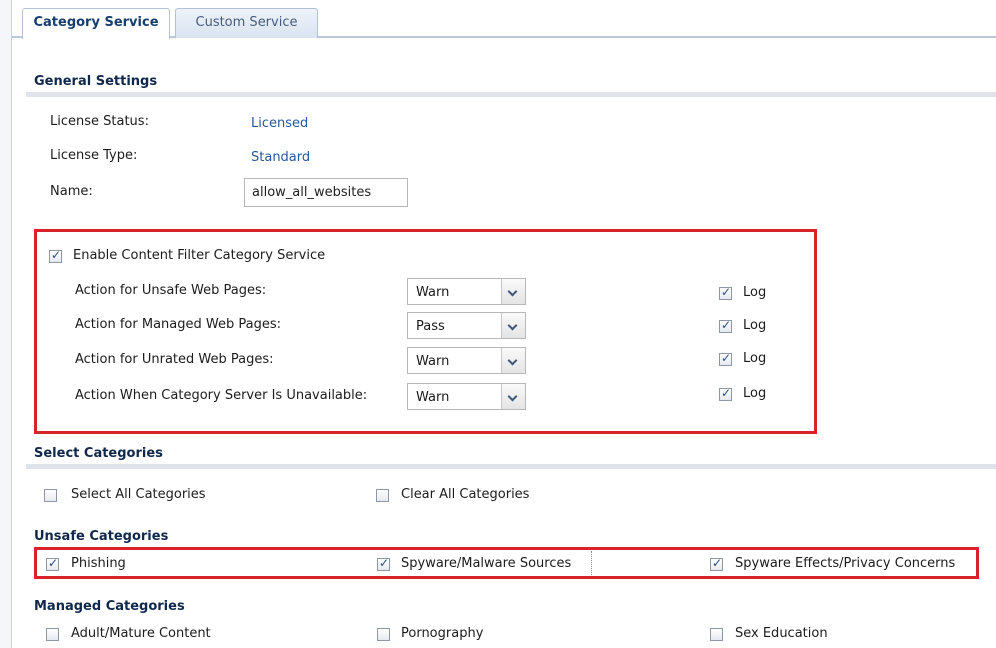 The image size is (996, 648). What do you see at coordinates (465, 494) in the screenshot?
I see `clear-all-categories-label: Clear All Categories` at bounding box center [465, 494].